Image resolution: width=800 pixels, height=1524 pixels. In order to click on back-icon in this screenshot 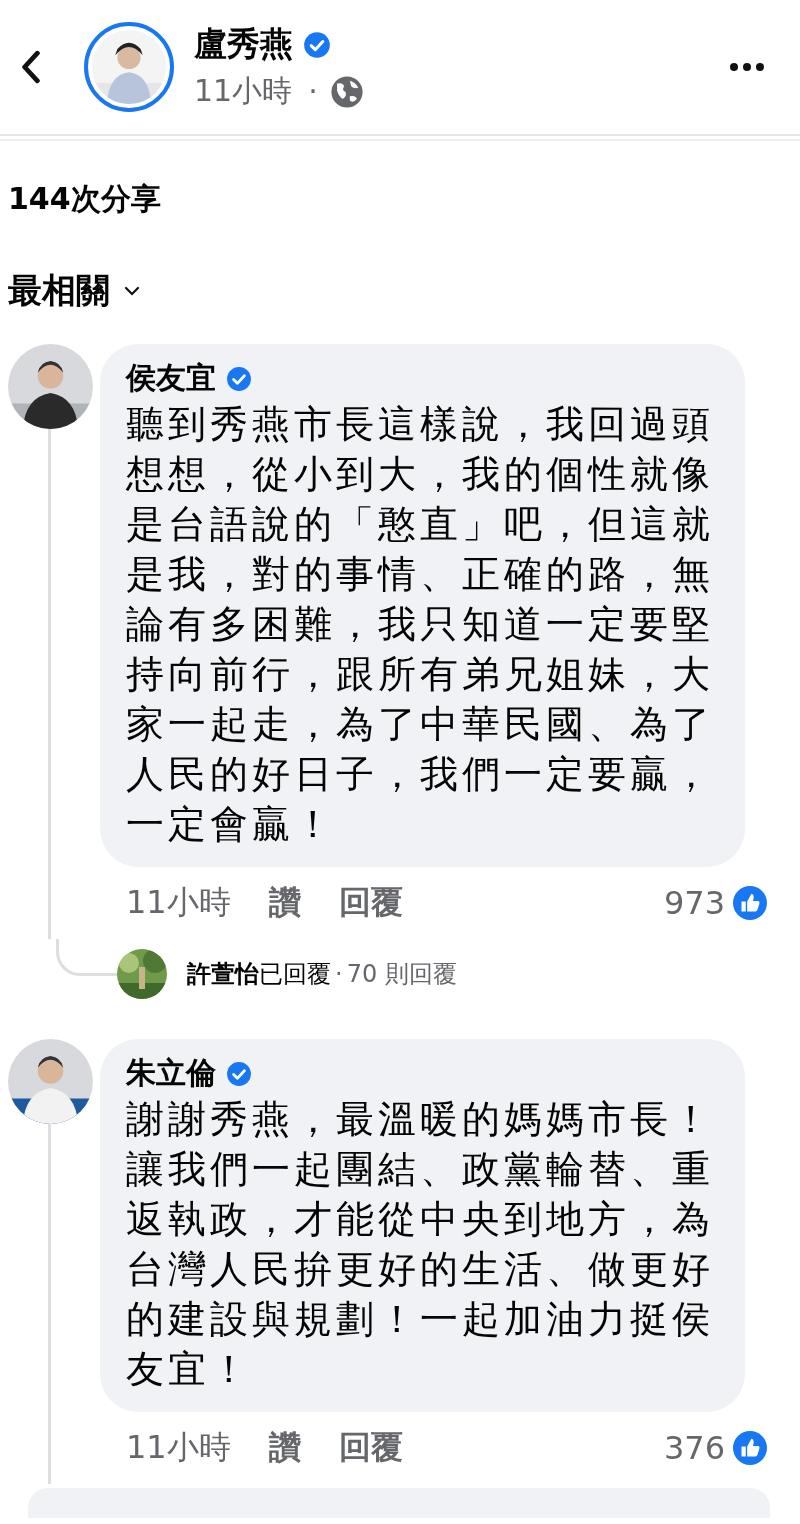, I will do `click(31, 67)`.